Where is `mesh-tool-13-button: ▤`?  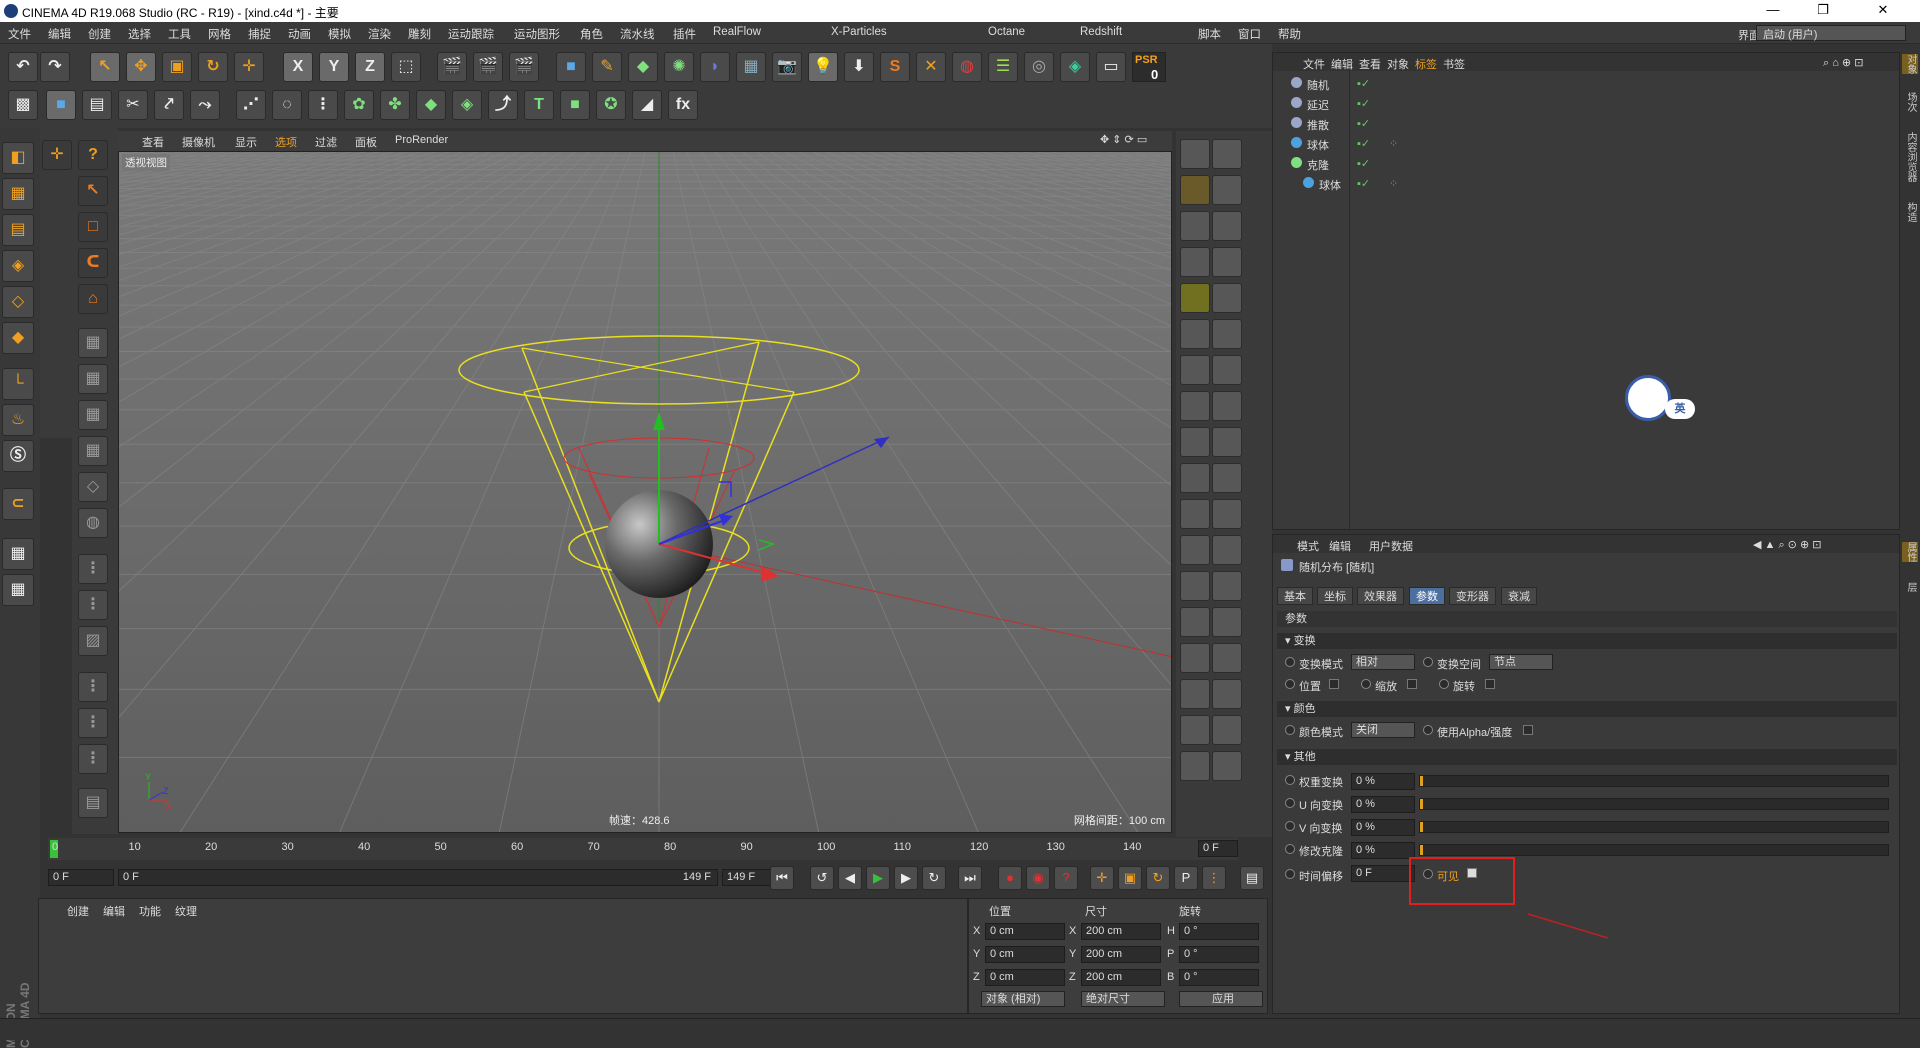 mesh-tool-13-button: ▤ is located at coordinates (93, 803).